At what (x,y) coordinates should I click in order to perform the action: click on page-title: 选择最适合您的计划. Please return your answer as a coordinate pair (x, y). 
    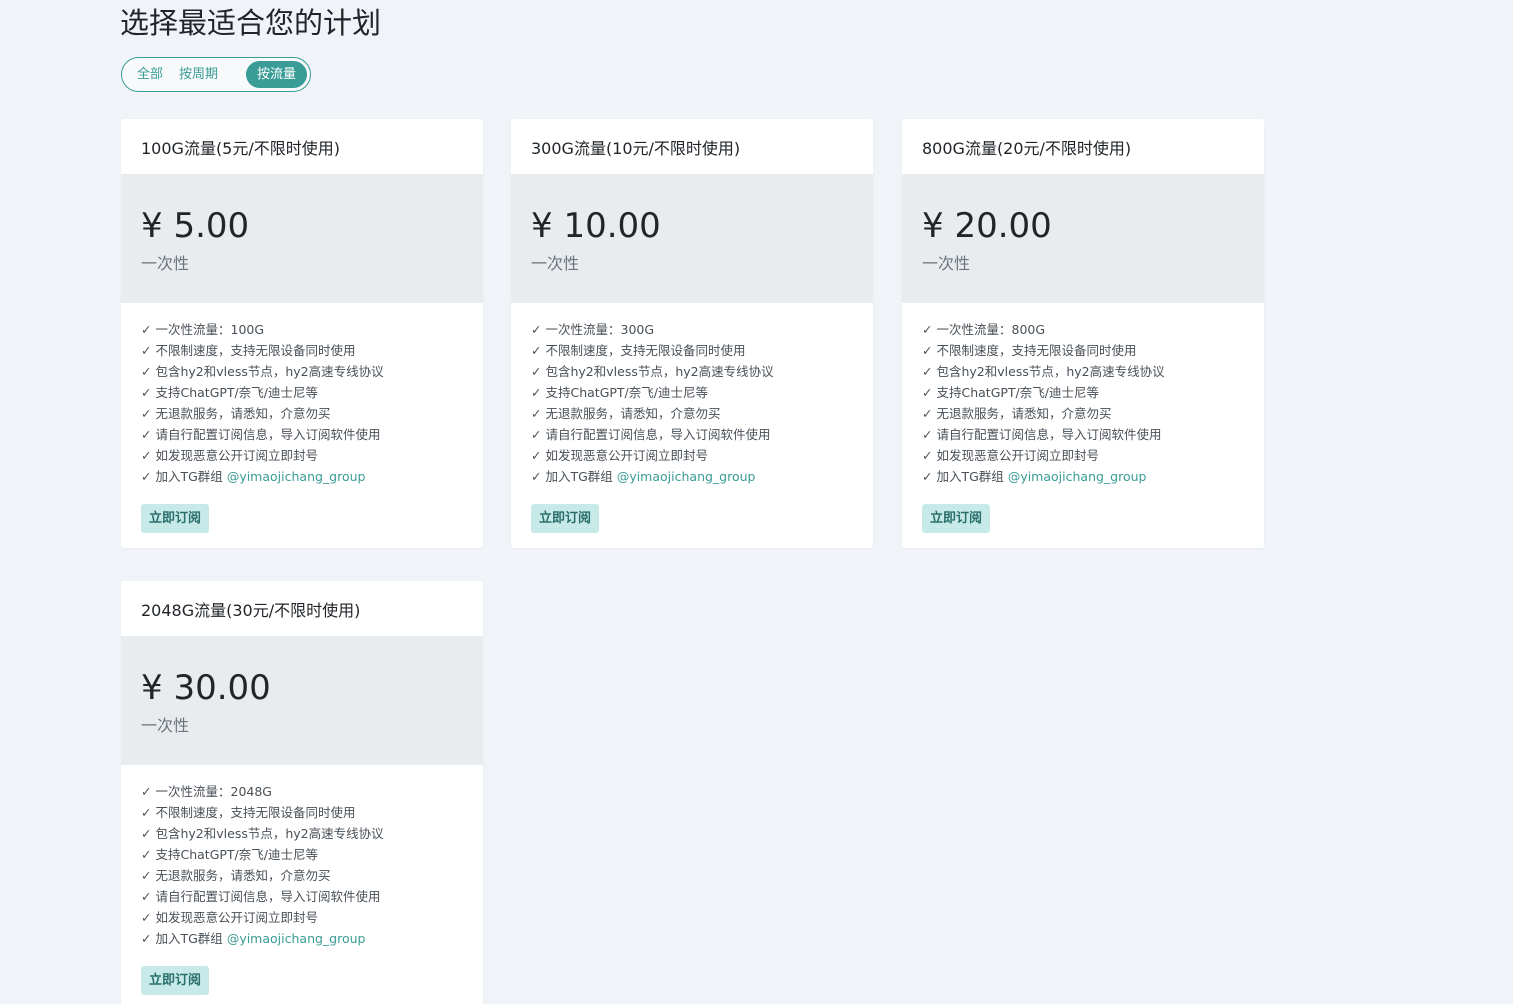
    Looking at the image, I should click on (251, 23).